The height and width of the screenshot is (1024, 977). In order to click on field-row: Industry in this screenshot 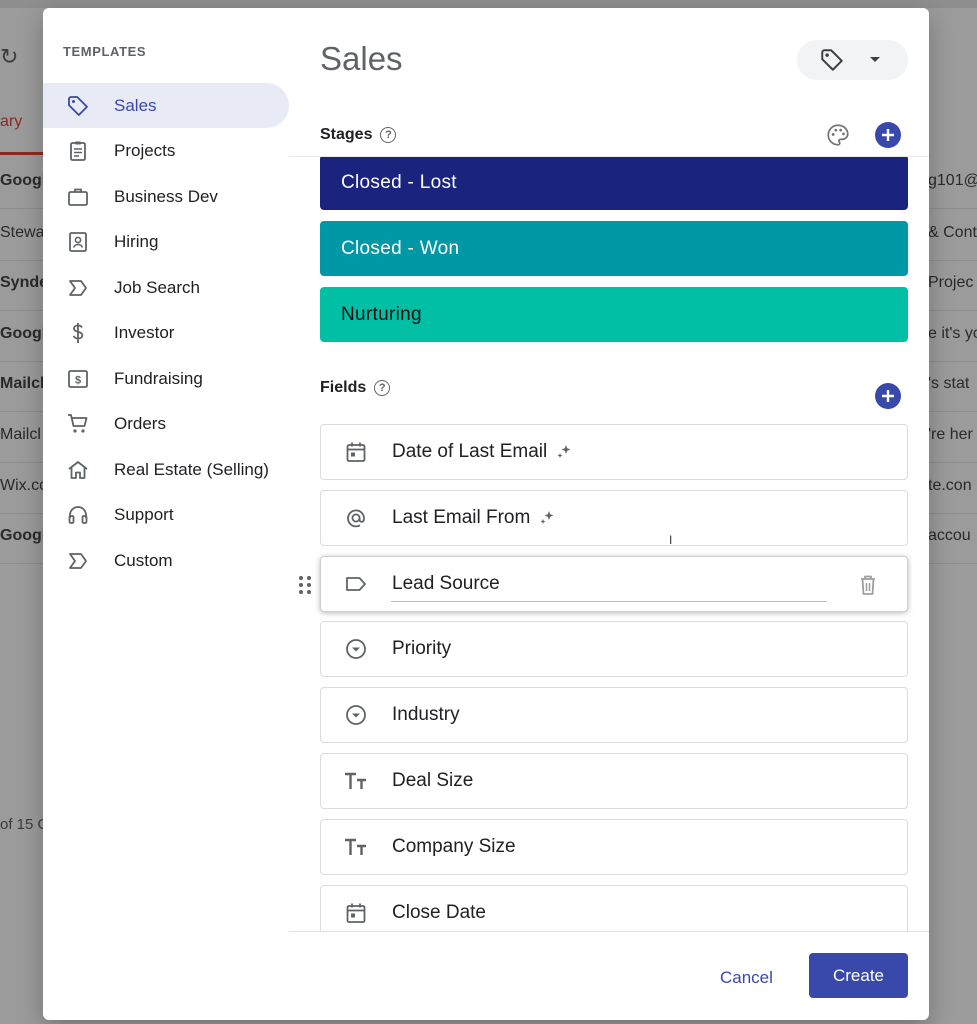, I will do `click(614, 715)`.